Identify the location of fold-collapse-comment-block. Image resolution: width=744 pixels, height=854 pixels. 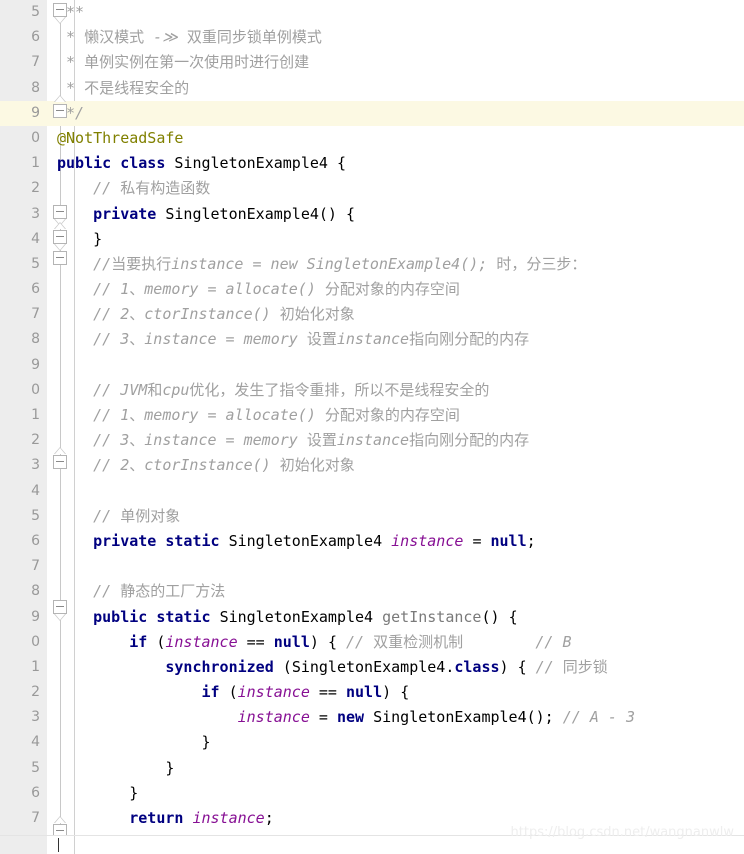
(60, 258).